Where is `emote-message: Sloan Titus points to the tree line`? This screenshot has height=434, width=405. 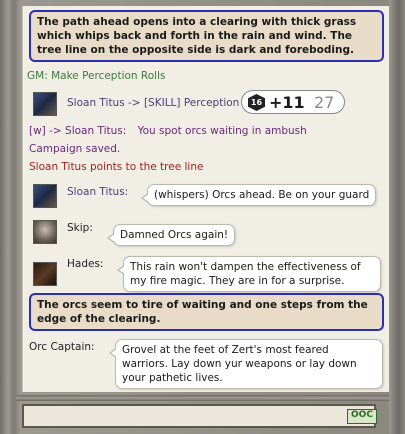 emote-message: Sloan Titus points to the tree line is located at coordinates (116, 167).